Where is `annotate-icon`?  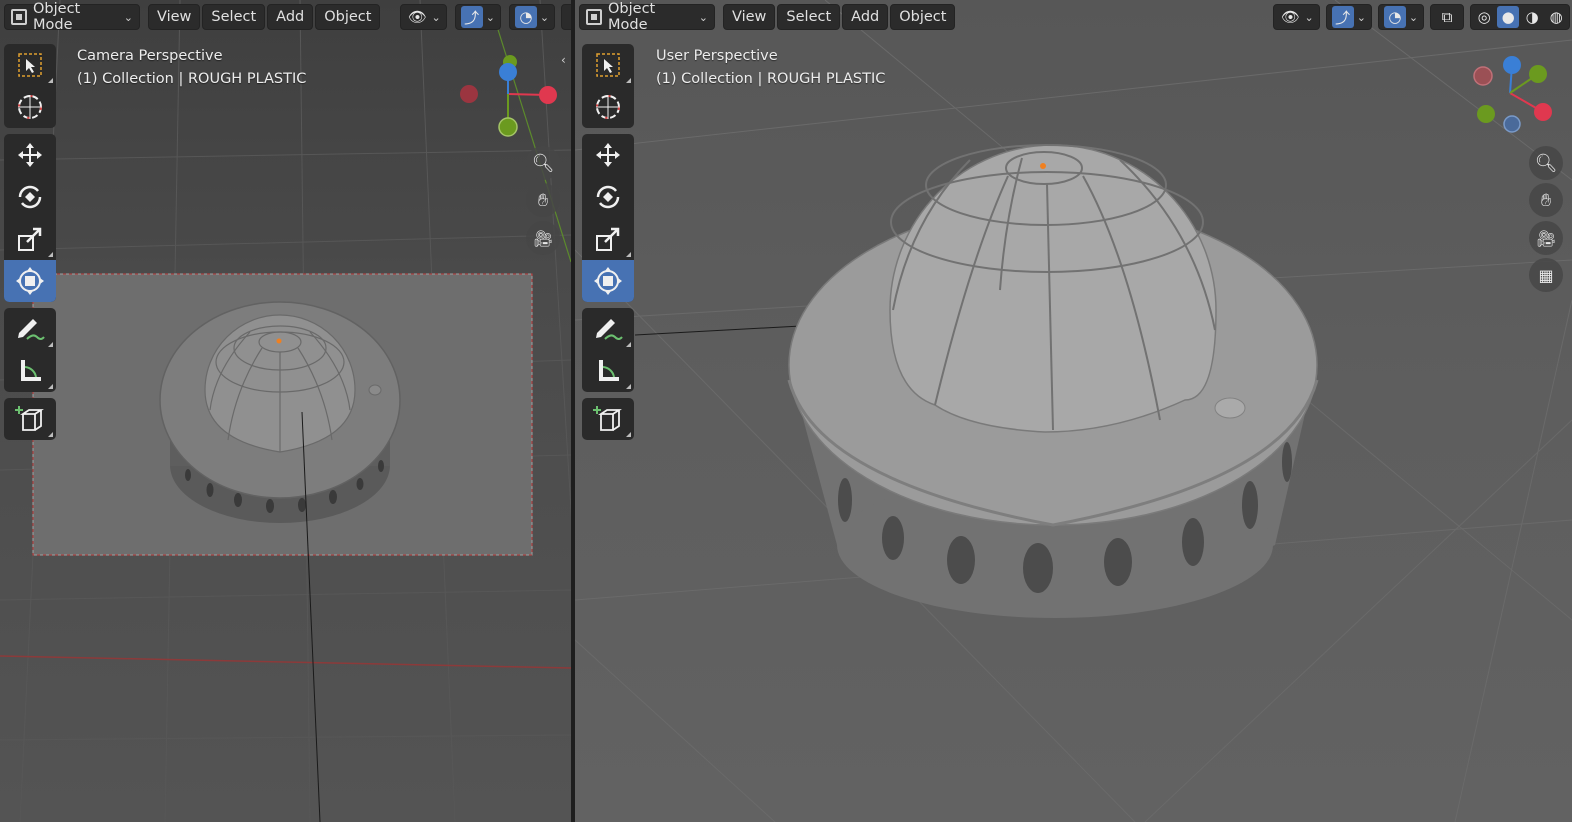
annotate-icon is located at coordinates (609, 329).